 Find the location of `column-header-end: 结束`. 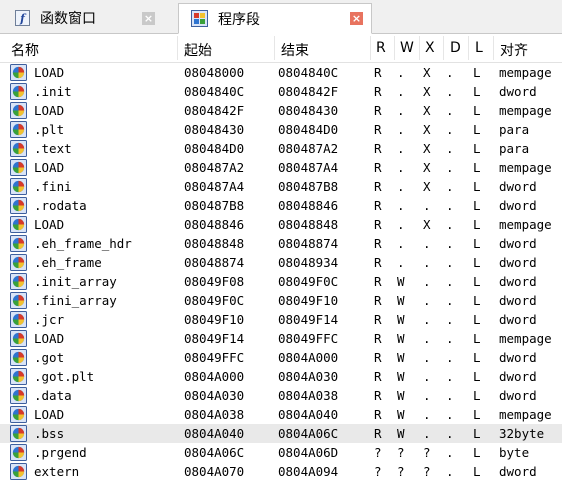

column-header-end: 结束 is located at coordinates (295, 50).